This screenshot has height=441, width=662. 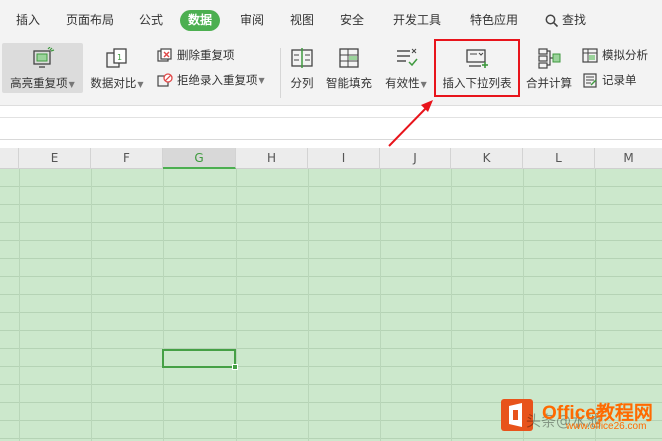 What do you see at coordinates (352, 19) in the screenshot?
I see `tab-security: 安全` at bounding box center [352, 19].